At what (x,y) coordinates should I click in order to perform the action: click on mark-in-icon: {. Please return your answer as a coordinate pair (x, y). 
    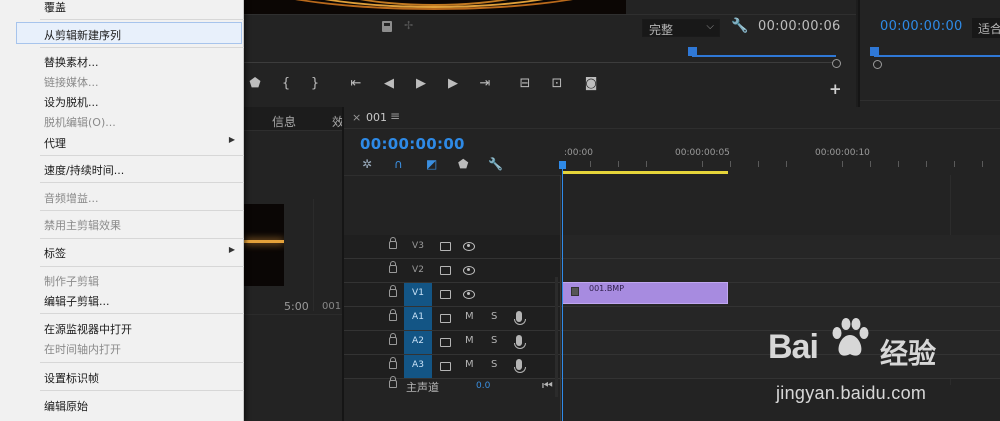
    Looking at the image, I should click on (286, 83).